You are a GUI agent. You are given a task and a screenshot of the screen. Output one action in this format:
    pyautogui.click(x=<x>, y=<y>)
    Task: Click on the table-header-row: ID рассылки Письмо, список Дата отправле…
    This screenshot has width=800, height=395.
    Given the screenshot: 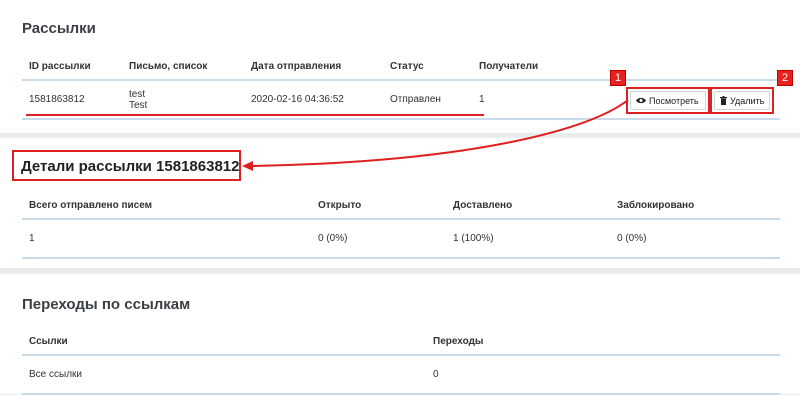 What is the action you would take?
    pyautogui.click(x=401, y=67)
    